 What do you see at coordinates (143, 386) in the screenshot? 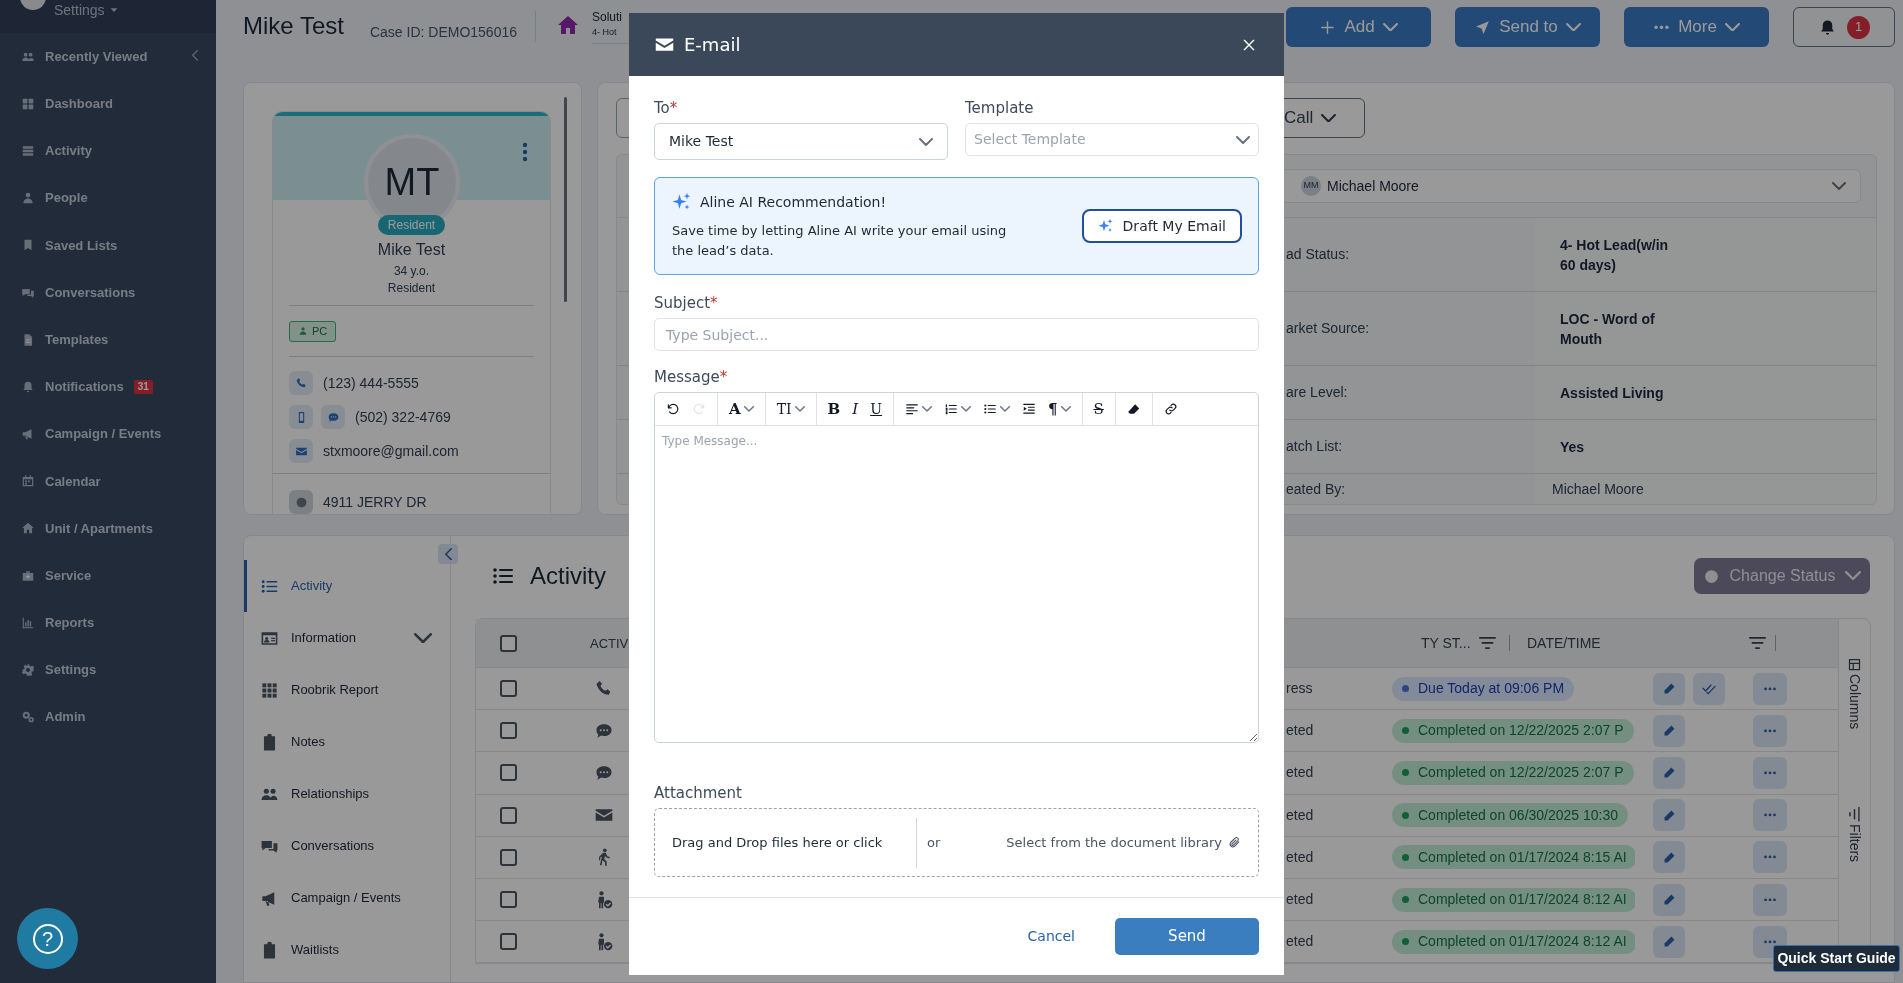
I see `count-badge: 31` at bounding box center [143, 386].